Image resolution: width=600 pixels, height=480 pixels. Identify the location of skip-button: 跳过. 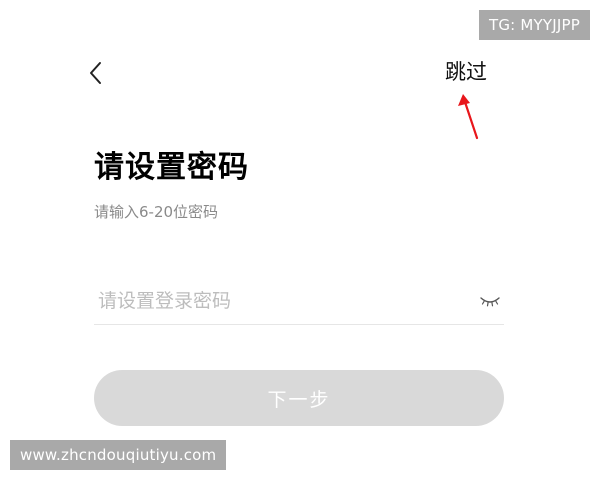
(466, 72).